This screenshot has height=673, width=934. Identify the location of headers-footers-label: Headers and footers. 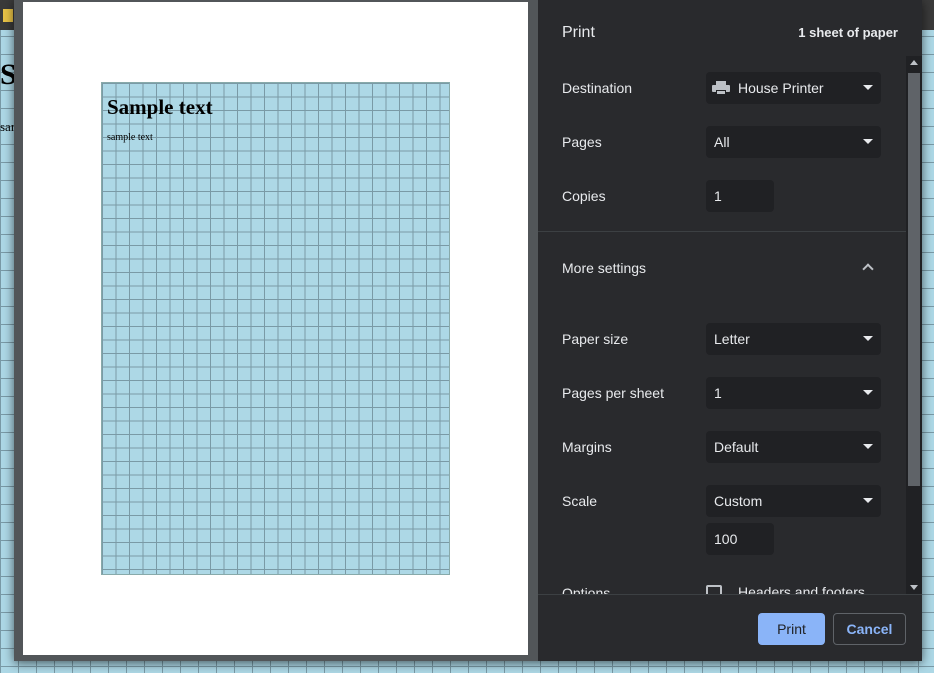
(801, 589).